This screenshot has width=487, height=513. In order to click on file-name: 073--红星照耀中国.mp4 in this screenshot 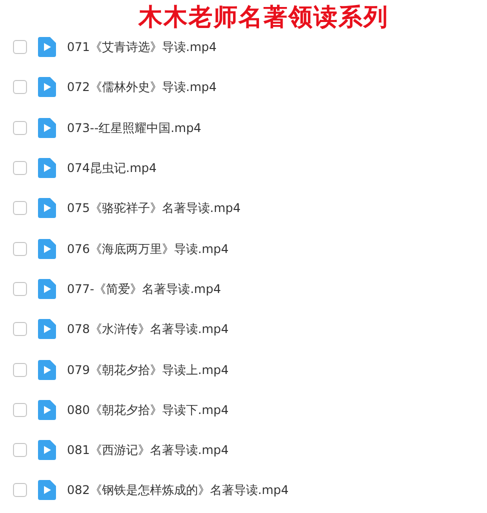, I will do `click(134, 127)`.